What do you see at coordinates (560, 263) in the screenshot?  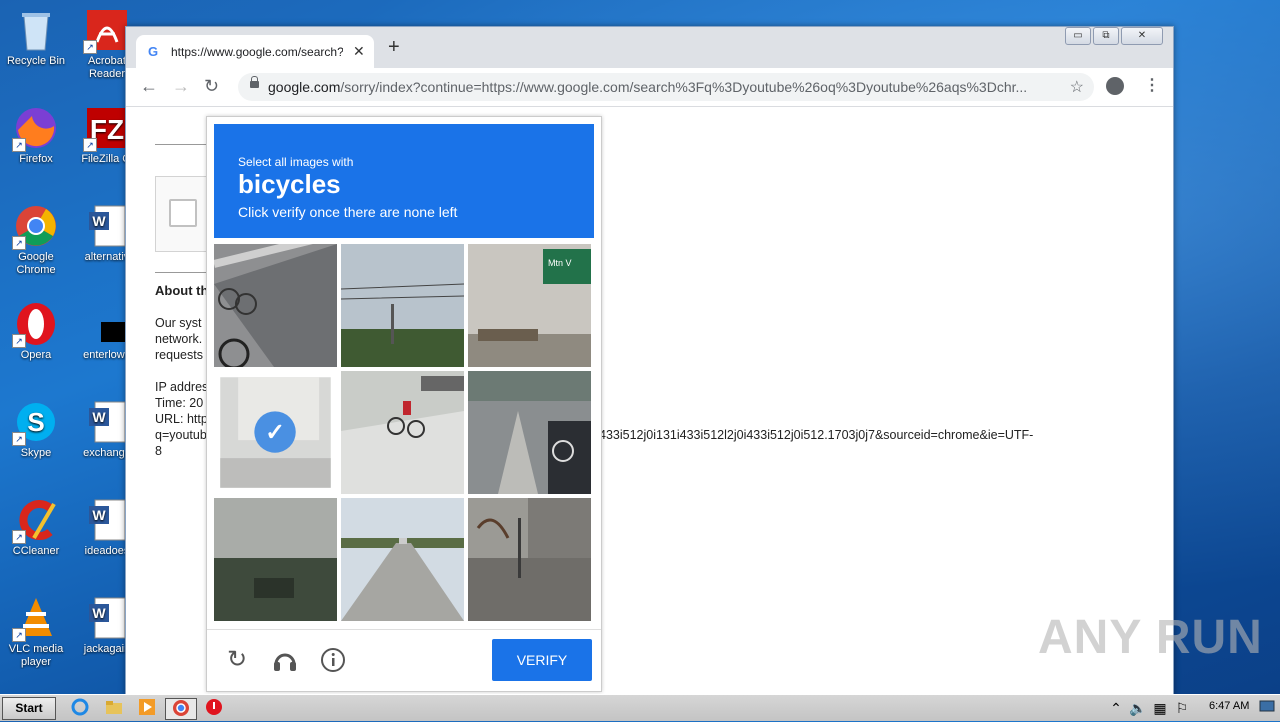 I see `svg-text: Mtn V` at bounding box center [560, 263].